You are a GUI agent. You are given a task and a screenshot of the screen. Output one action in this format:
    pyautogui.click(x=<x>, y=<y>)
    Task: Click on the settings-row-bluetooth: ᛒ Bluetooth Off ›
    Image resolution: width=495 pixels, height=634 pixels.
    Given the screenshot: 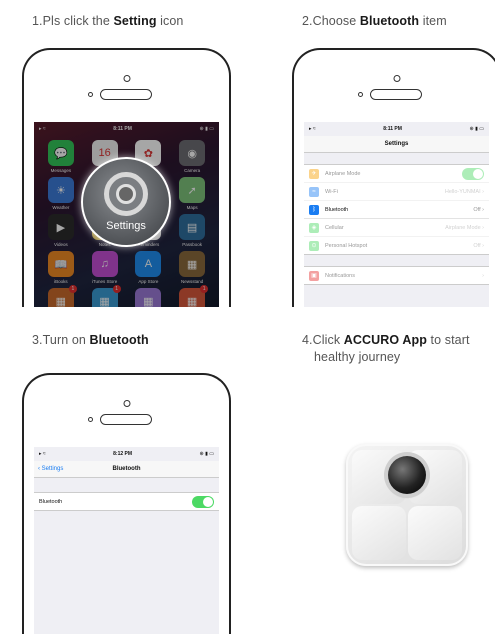 What is the action you would take?
    pyautogui.click(x=396, y=210)
    